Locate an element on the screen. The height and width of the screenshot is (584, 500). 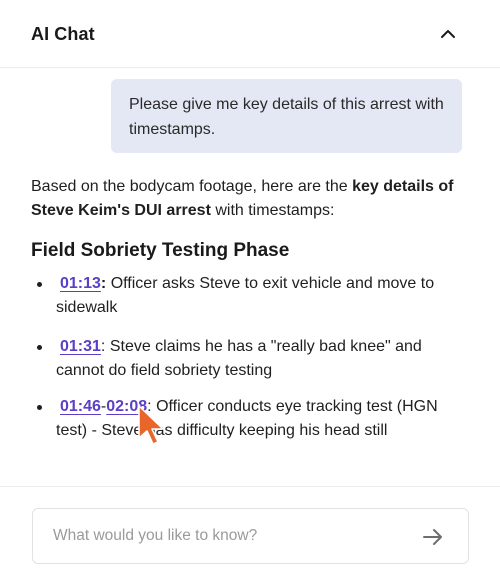
chat-title: AI Chat is located at coordinates (63, 34).